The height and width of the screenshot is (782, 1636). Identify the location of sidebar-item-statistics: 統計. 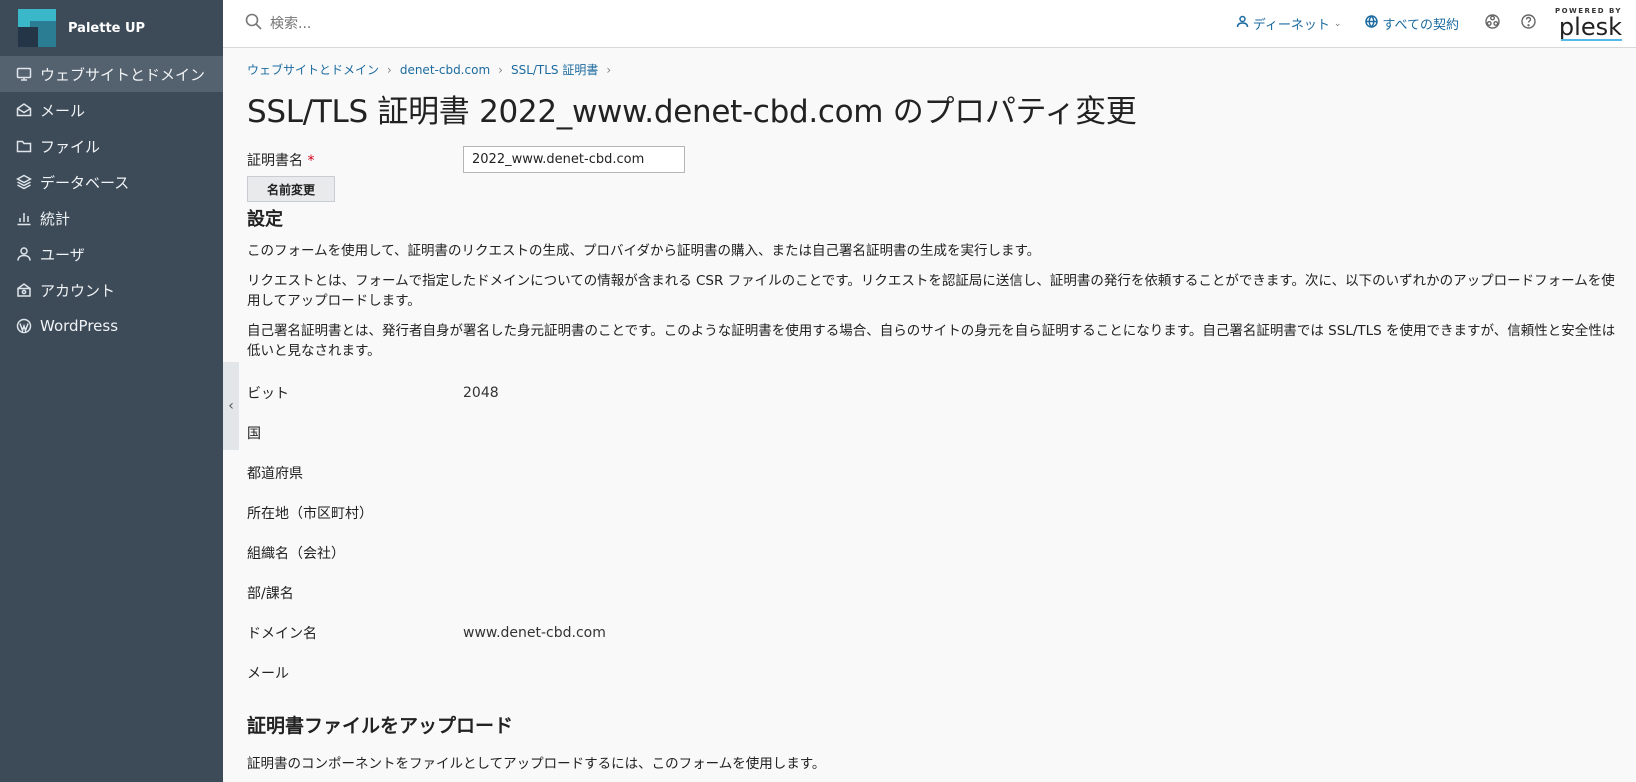
(111, 218).